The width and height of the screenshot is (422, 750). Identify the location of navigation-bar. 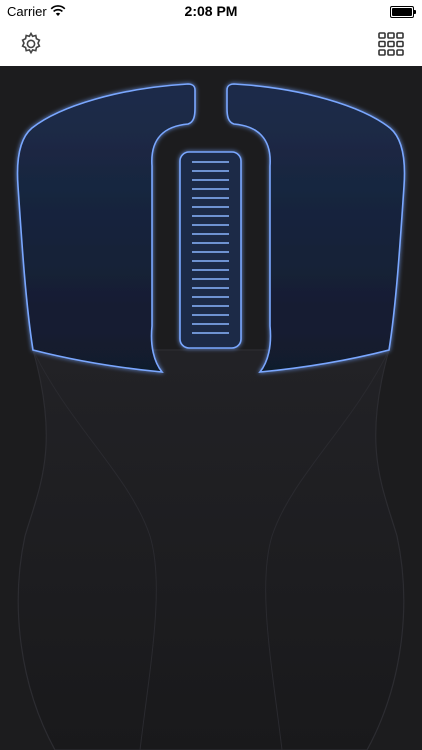
(211, 44).